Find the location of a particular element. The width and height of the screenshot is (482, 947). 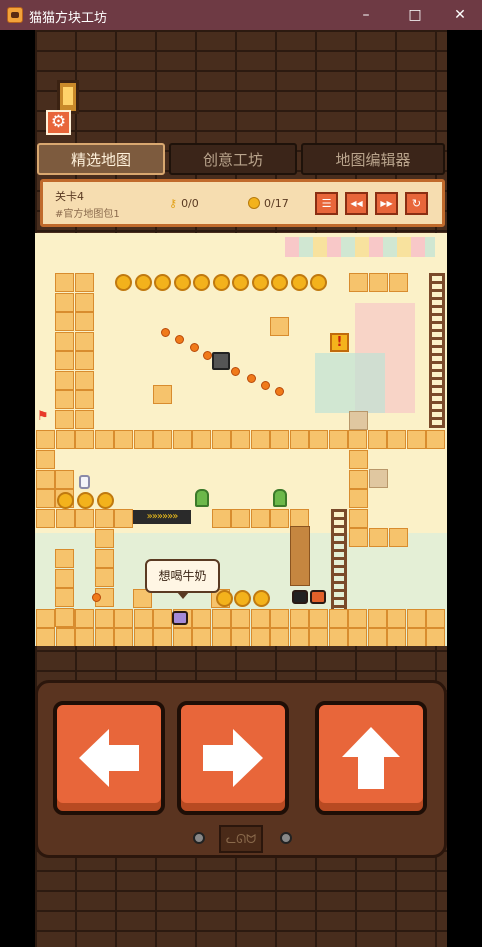

restart-button: ↻ is located at coordinates (416, 203).